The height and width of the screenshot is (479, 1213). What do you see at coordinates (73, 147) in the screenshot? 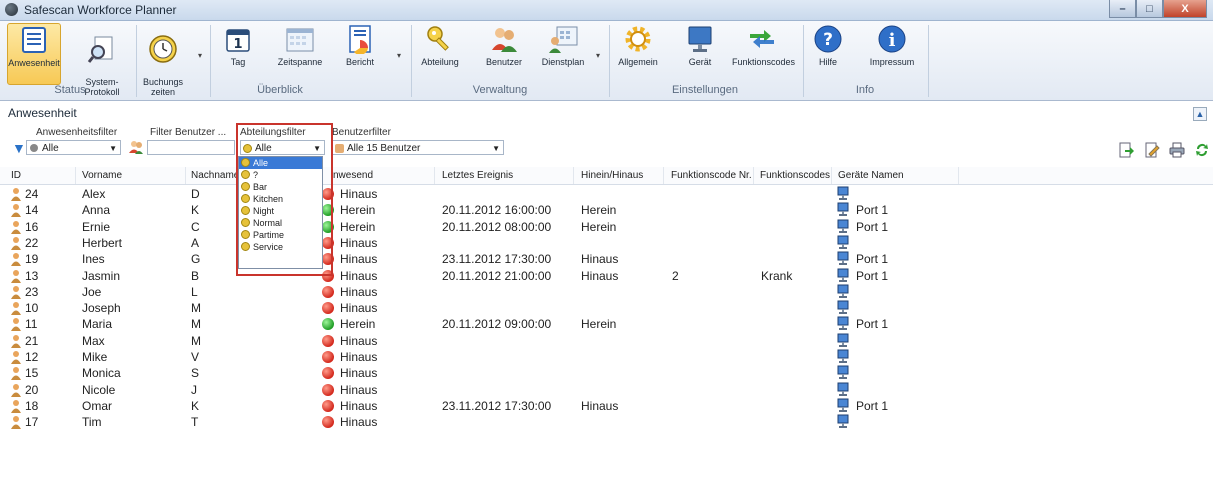
I see `anwesenheitsfilter-select: Alle ▼` at bounding box center [73, 147].